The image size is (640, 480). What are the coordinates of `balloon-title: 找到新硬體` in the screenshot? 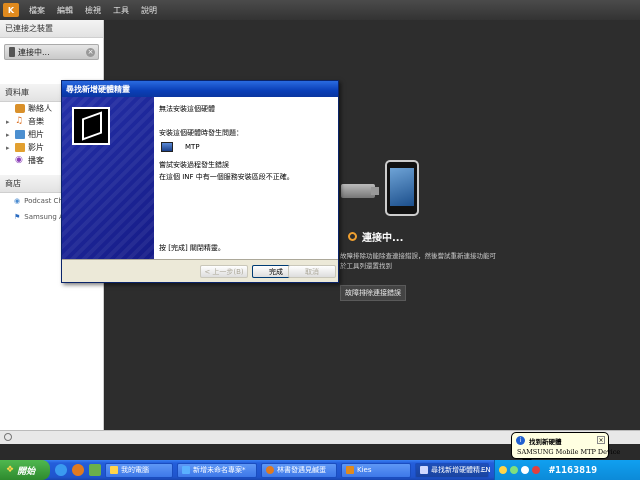 It's located at (545, 442).